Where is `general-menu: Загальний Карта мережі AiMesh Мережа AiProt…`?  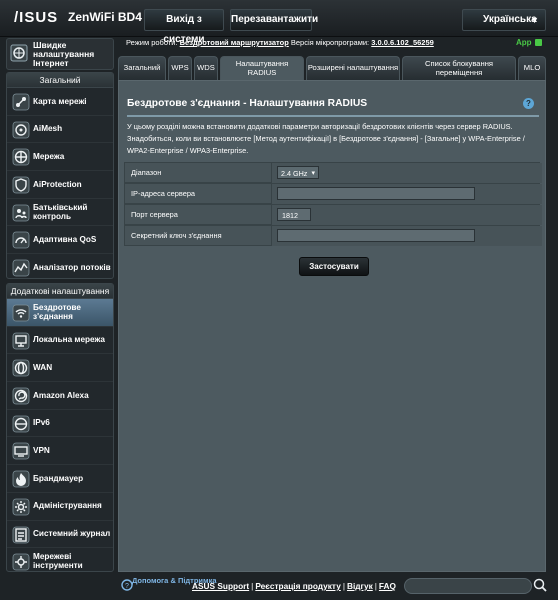 general-menu: Загальний Карта мережі AiMesh Мережа AiProt… is located at coordinates (60, 175).